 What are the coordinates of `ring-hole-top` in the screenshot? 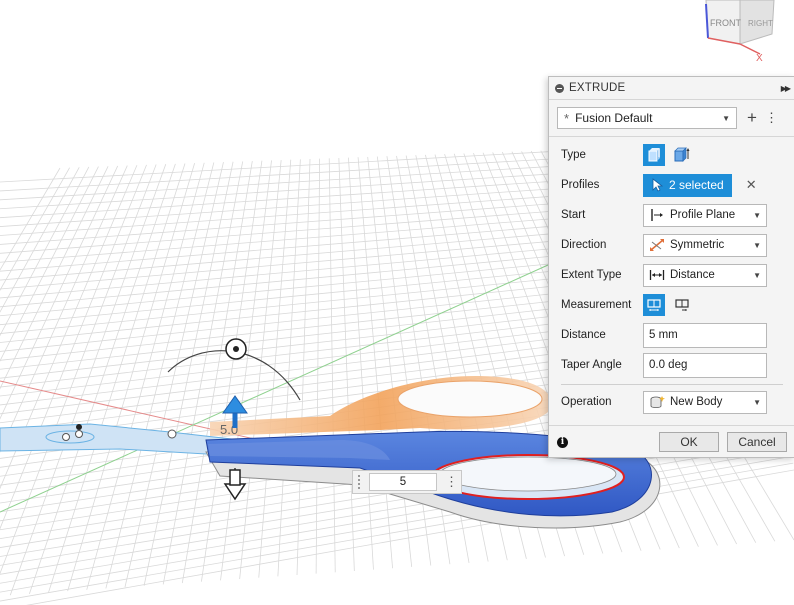 It's located at (470, 399).